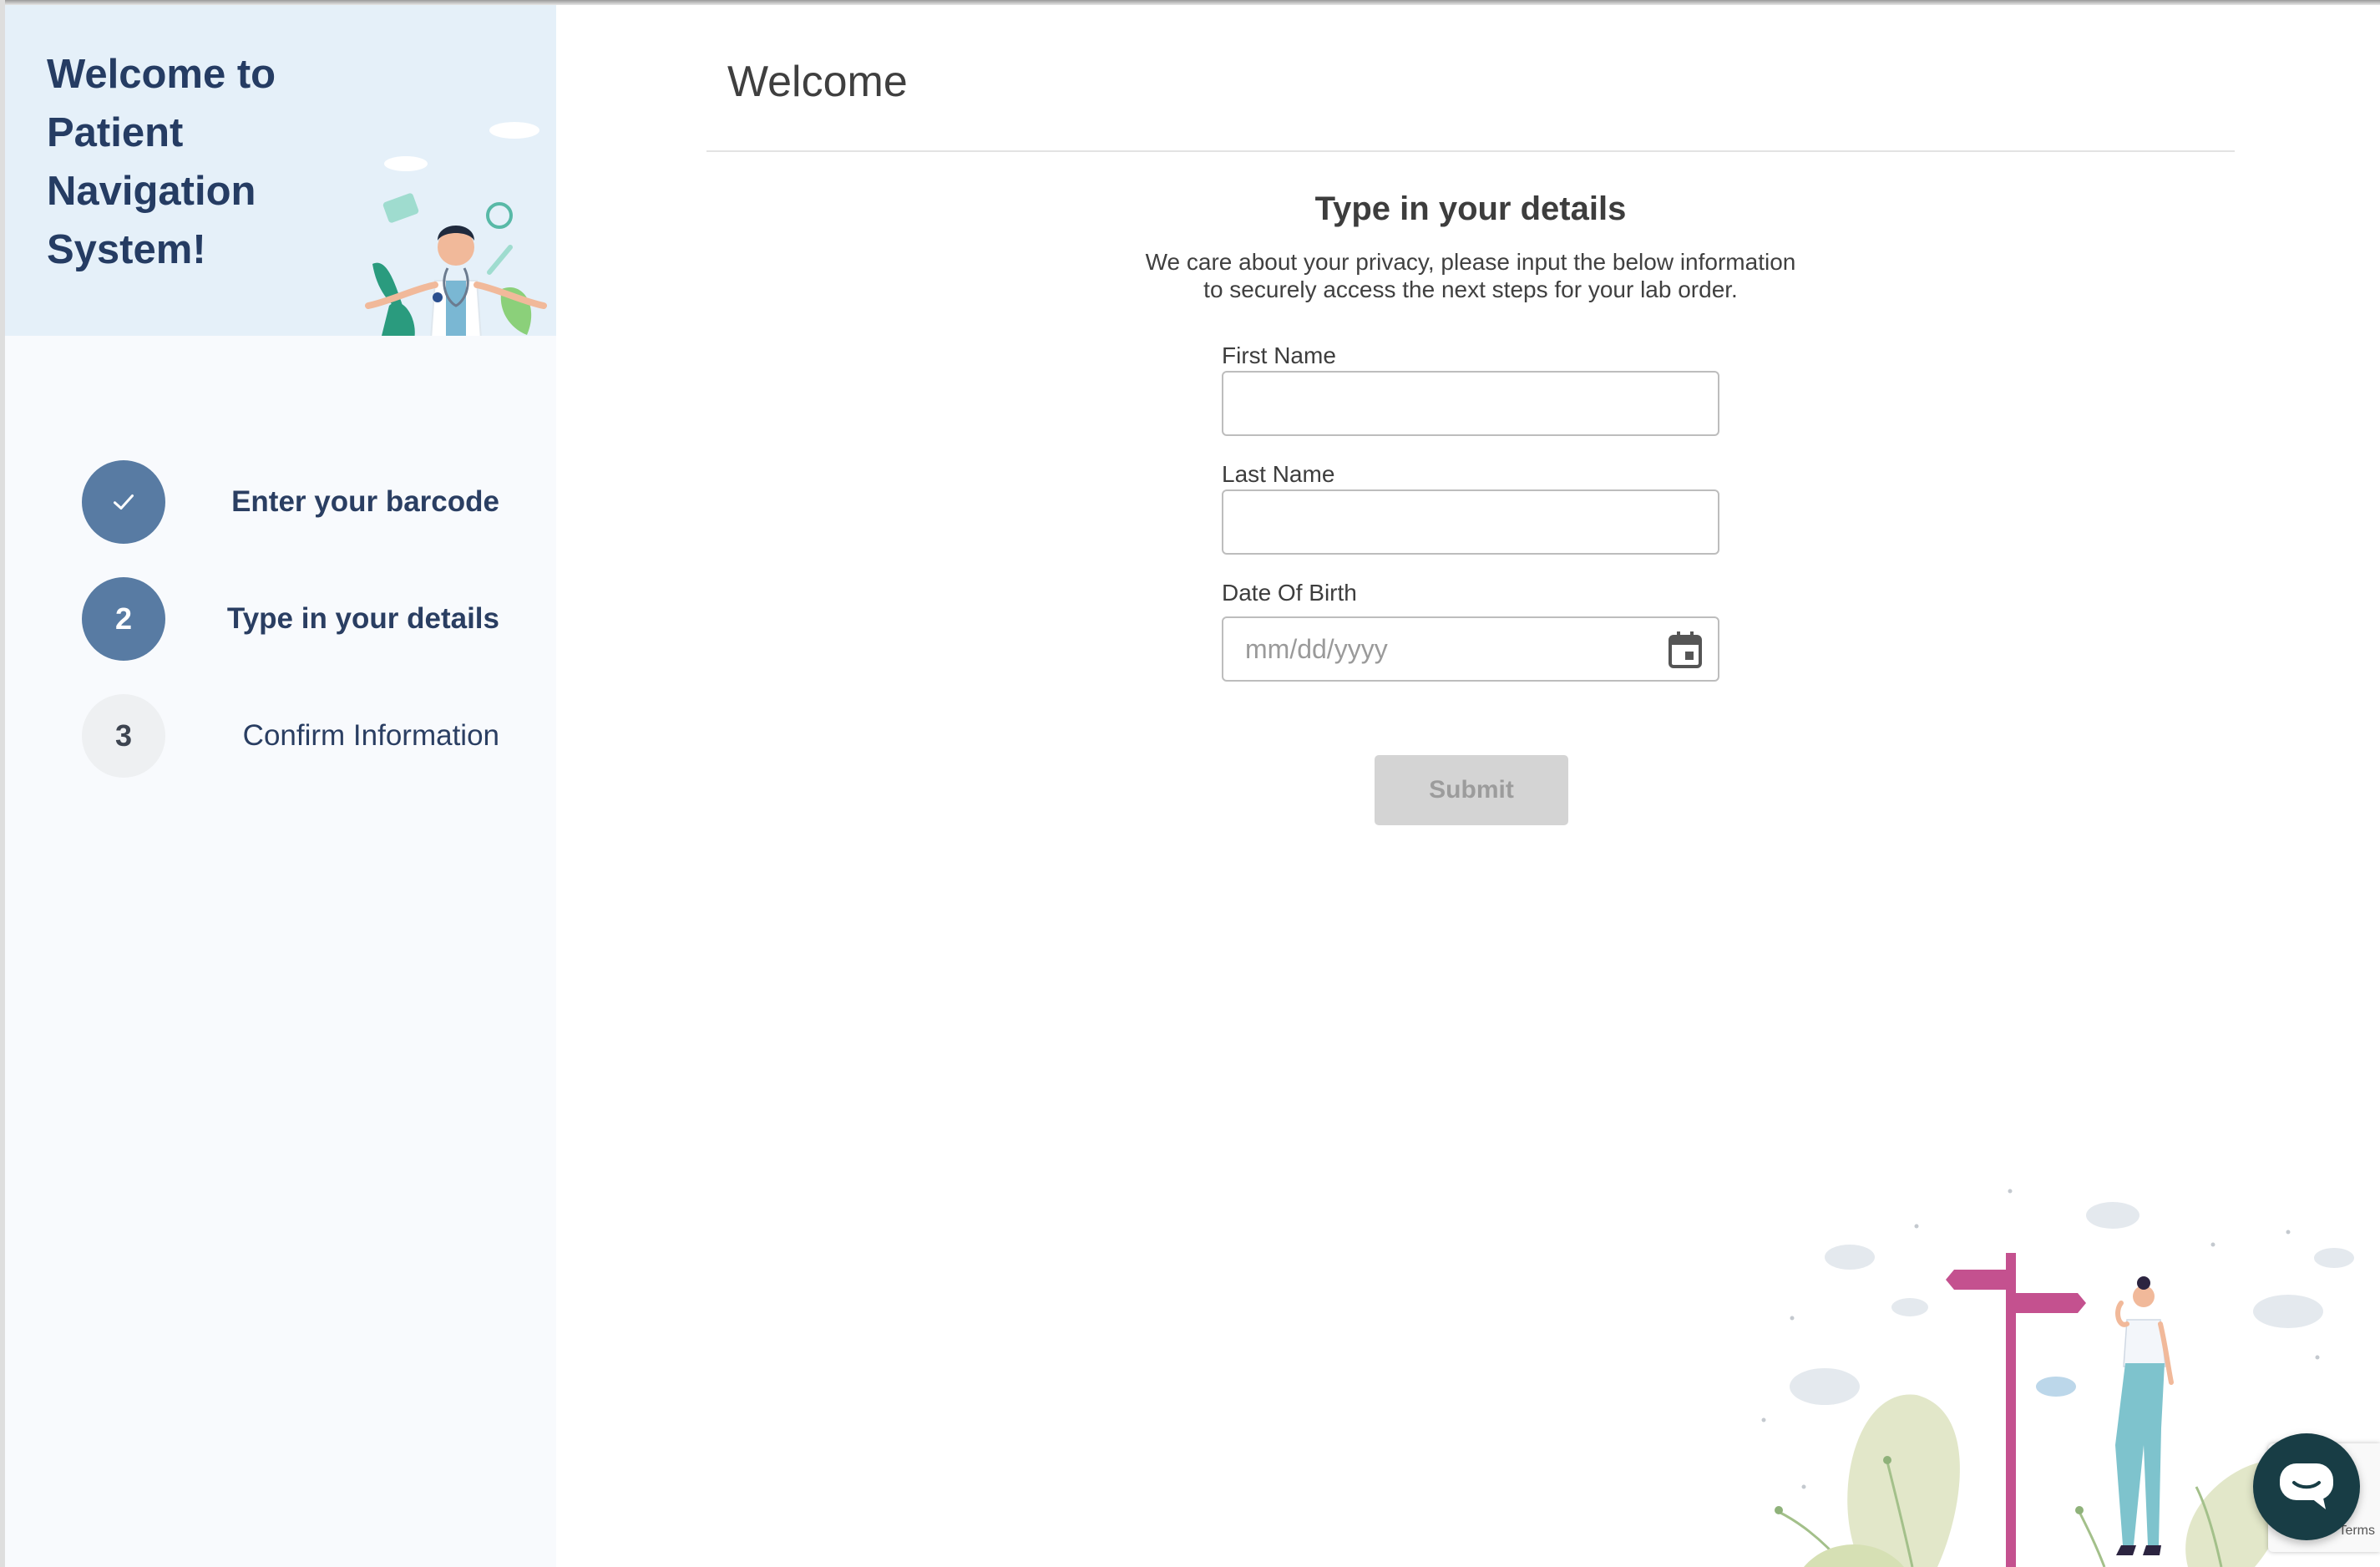 This screenshot has width=2380, height=1567. What do you see at coordinates (123, 619) in the screenshot?
I see `step-2-indicator: 2` at bounding box center [123, 619].